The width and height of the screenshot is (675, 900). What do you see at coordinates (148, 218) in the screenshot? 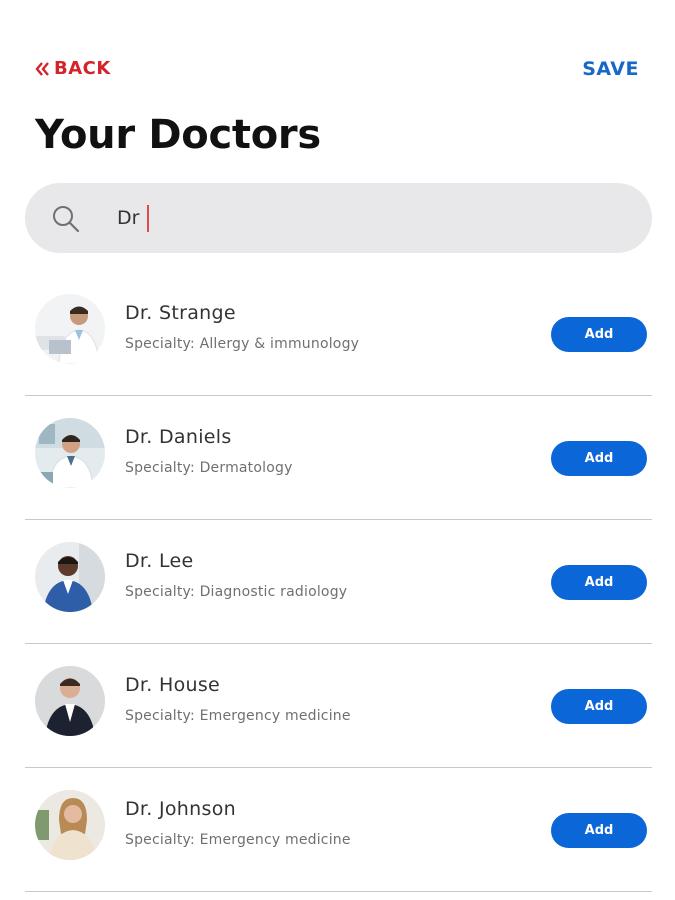
I see `text-caret` at bounding box center [148, 218].